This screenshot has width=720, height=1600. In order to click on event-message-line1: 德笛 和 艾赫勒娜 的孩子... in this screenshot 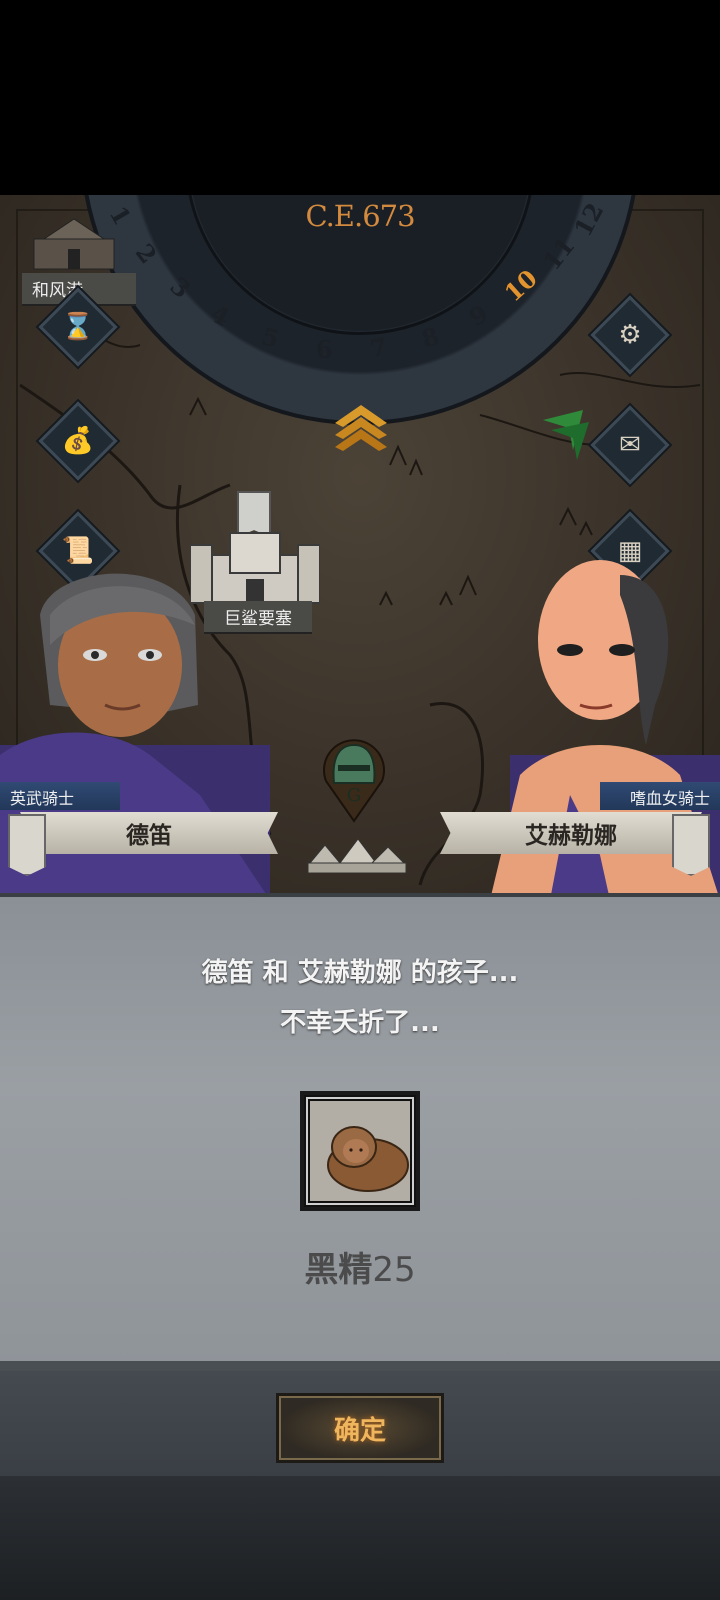, I will do `click(360, 973)`.